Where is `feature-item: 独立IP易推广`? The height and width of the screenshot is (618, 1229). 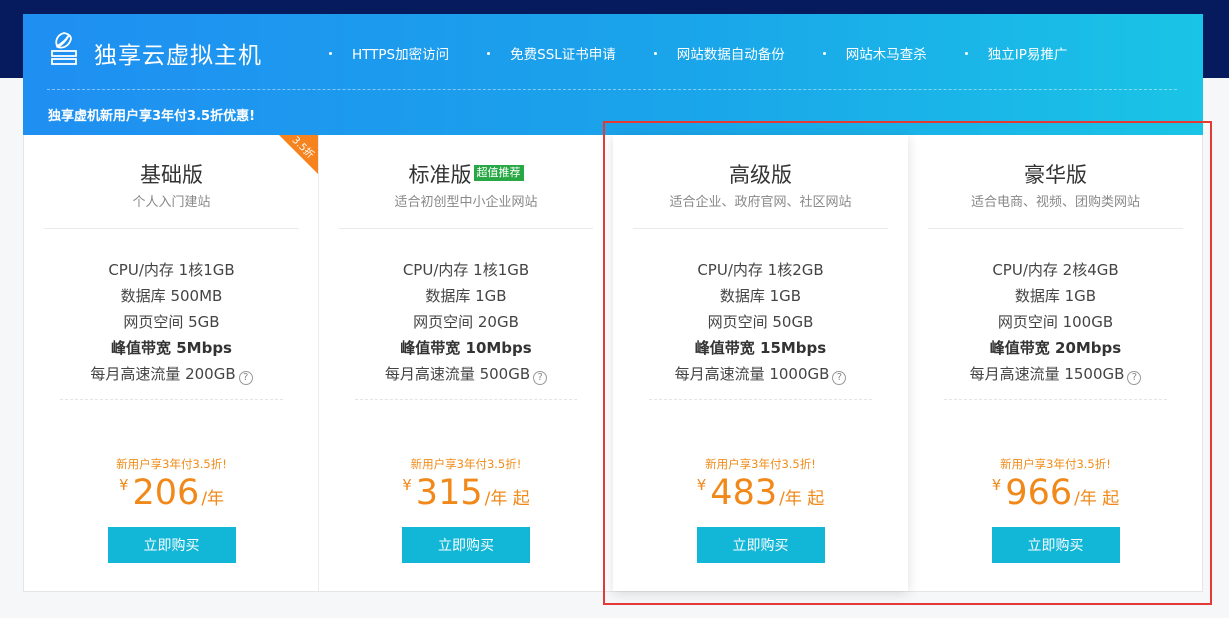 feature-item: 独立IP易推广 is located at coordinates (1016, 53).